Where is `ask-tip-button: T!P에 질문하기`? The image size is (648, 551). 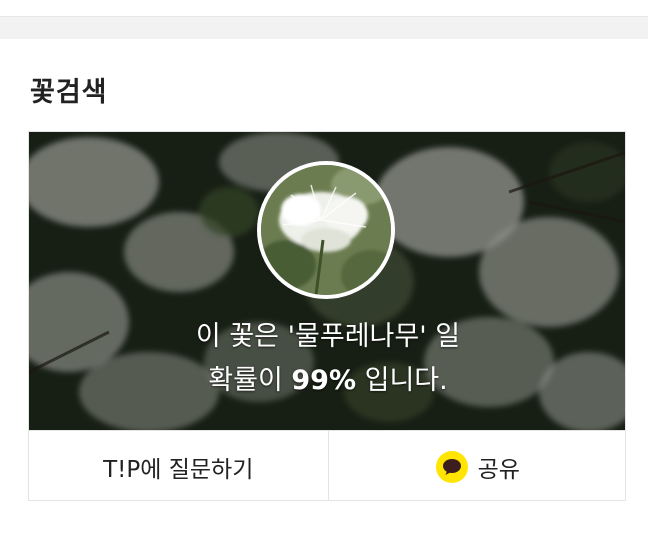 ask-tip-button: T!P에 질문하기 is located at coordinates (178, 465).